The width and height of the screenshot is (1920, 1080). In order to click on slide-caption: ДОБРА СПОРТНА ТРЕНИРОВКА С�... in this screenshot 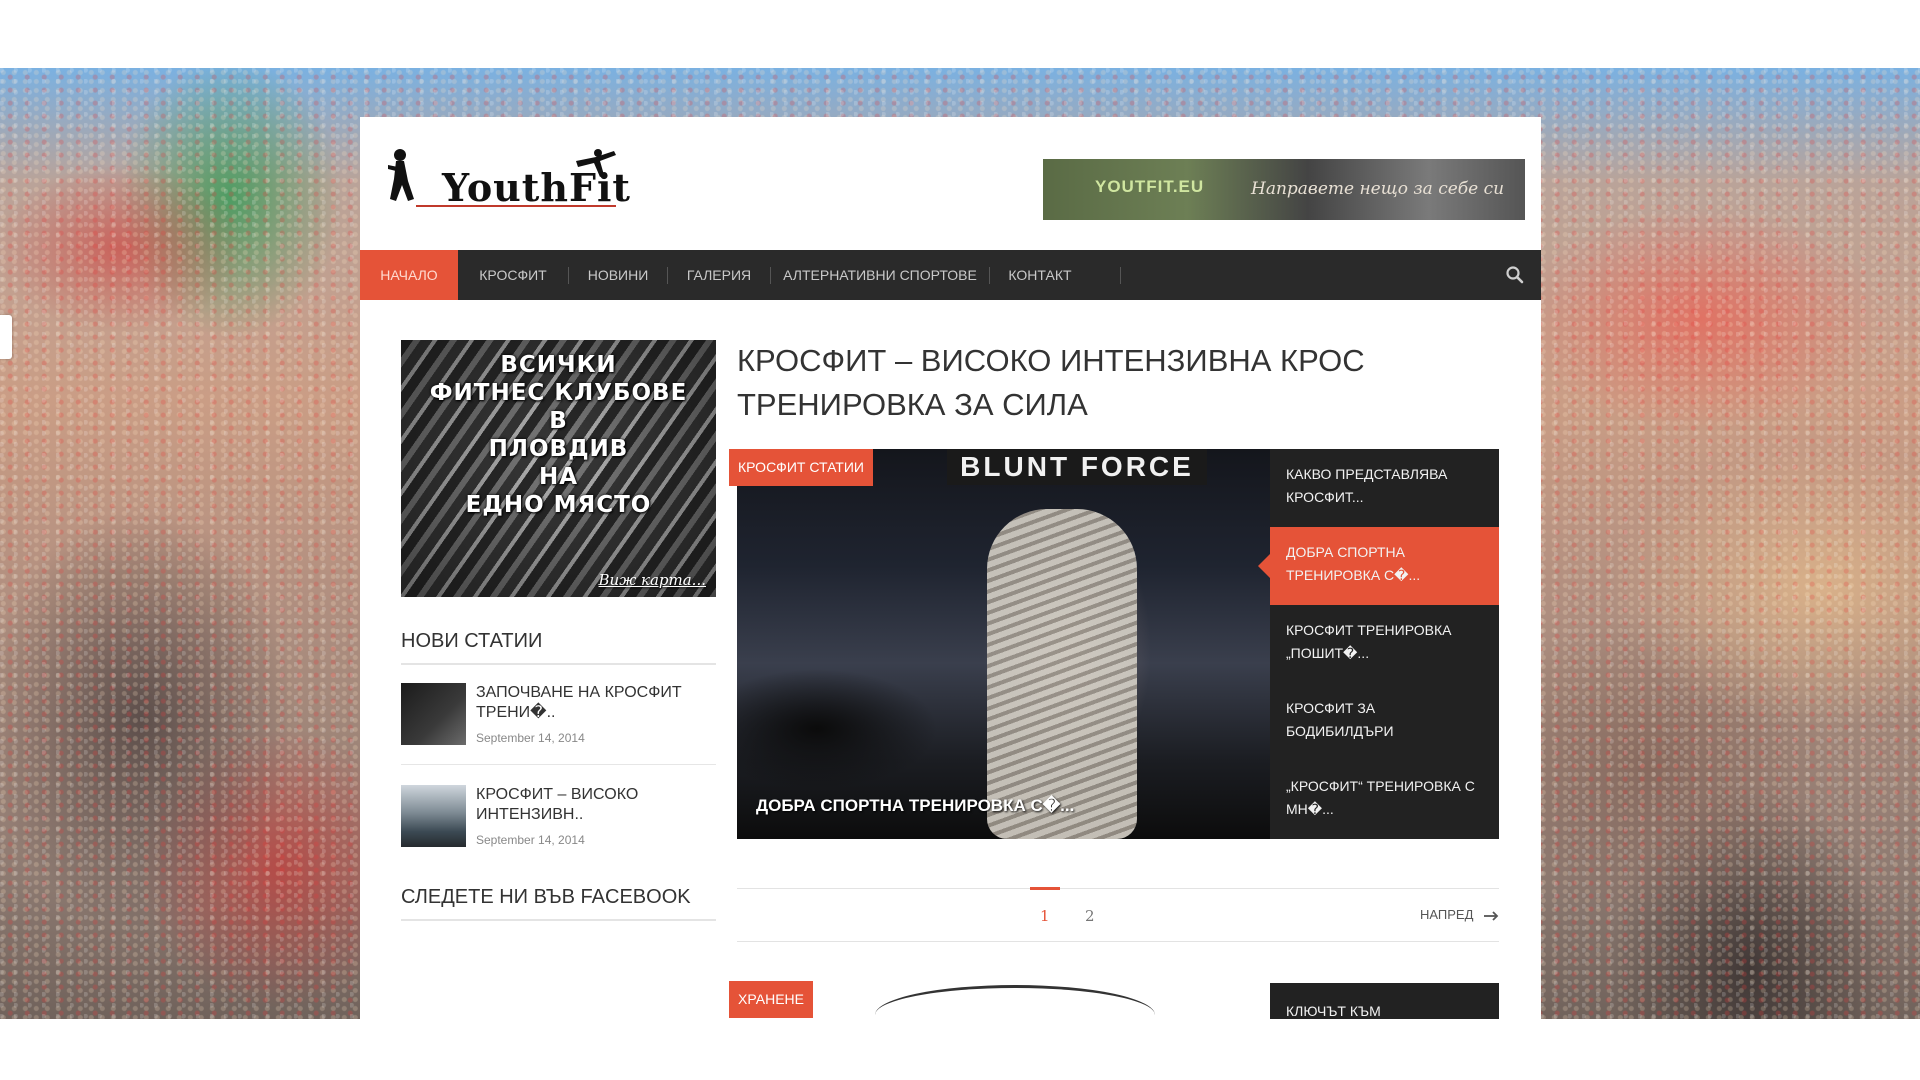, I will do `click(915, 806)`.